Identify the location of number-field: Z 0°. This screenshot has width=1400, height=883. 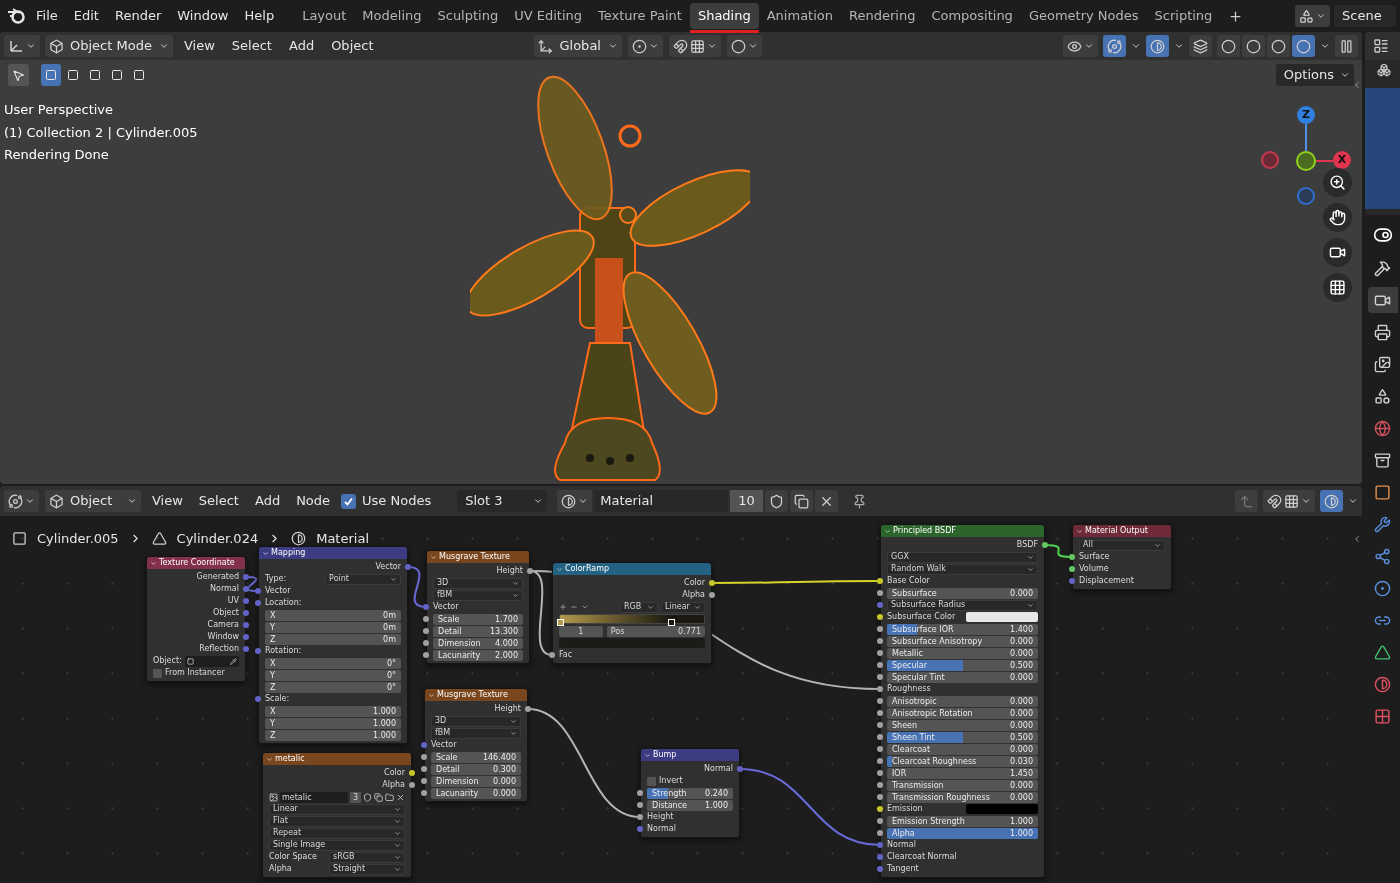
(333, 687).